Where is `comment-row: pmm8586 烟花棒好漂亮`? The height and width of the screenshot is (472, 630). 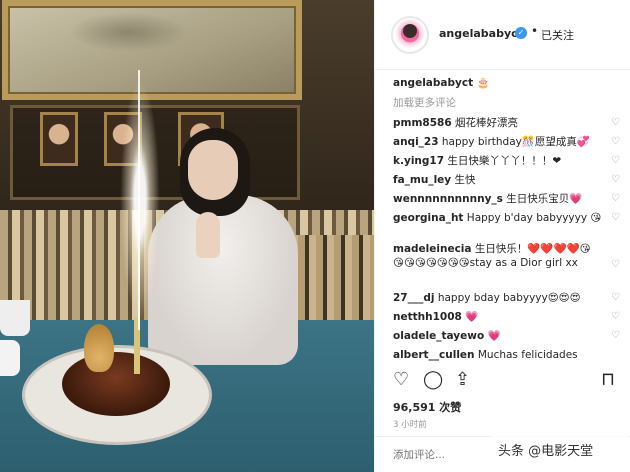
comment-row: pmm8586 烟花棒好漂亮 is located at coordinates (502, 123).